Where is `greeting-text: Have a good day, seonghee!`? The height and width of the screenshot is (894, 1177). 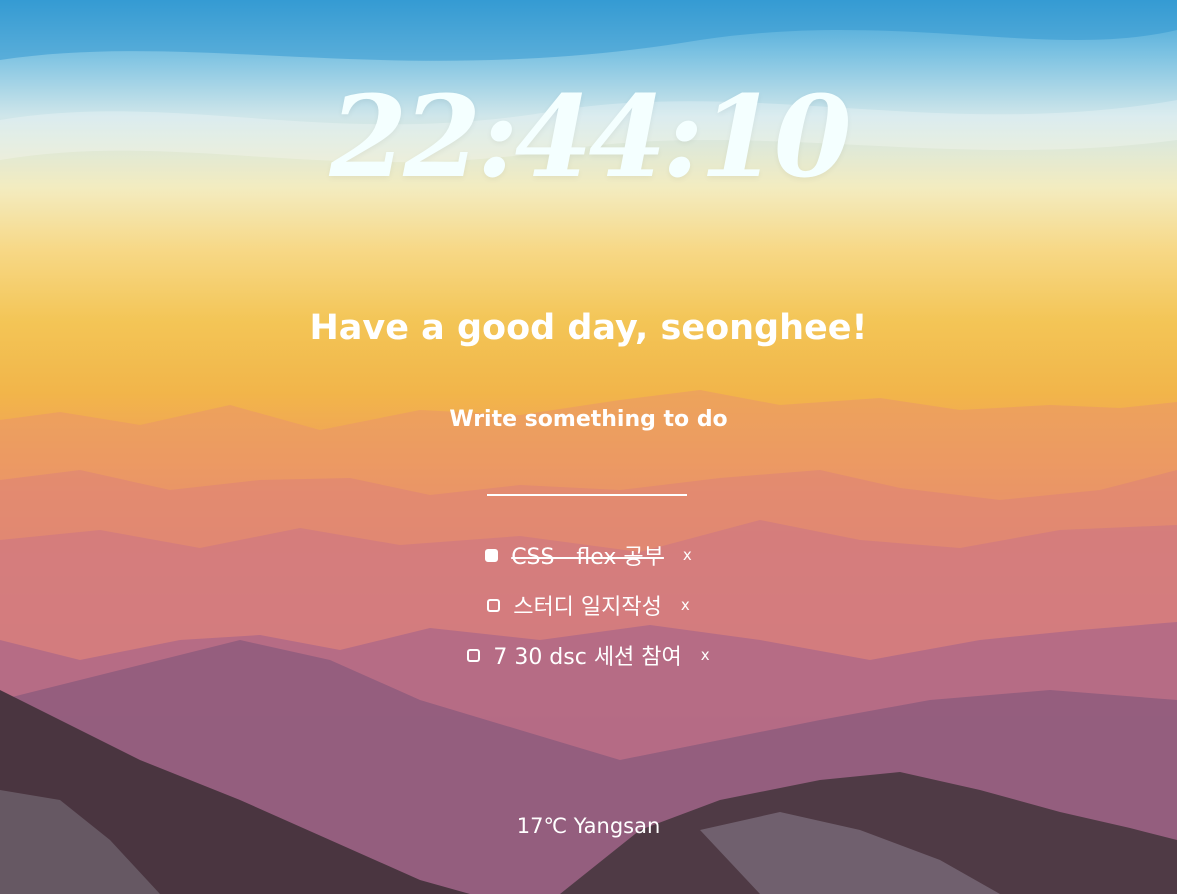
greeting-text: Have a good day, seonghee! is located at coordinates (588, 328).